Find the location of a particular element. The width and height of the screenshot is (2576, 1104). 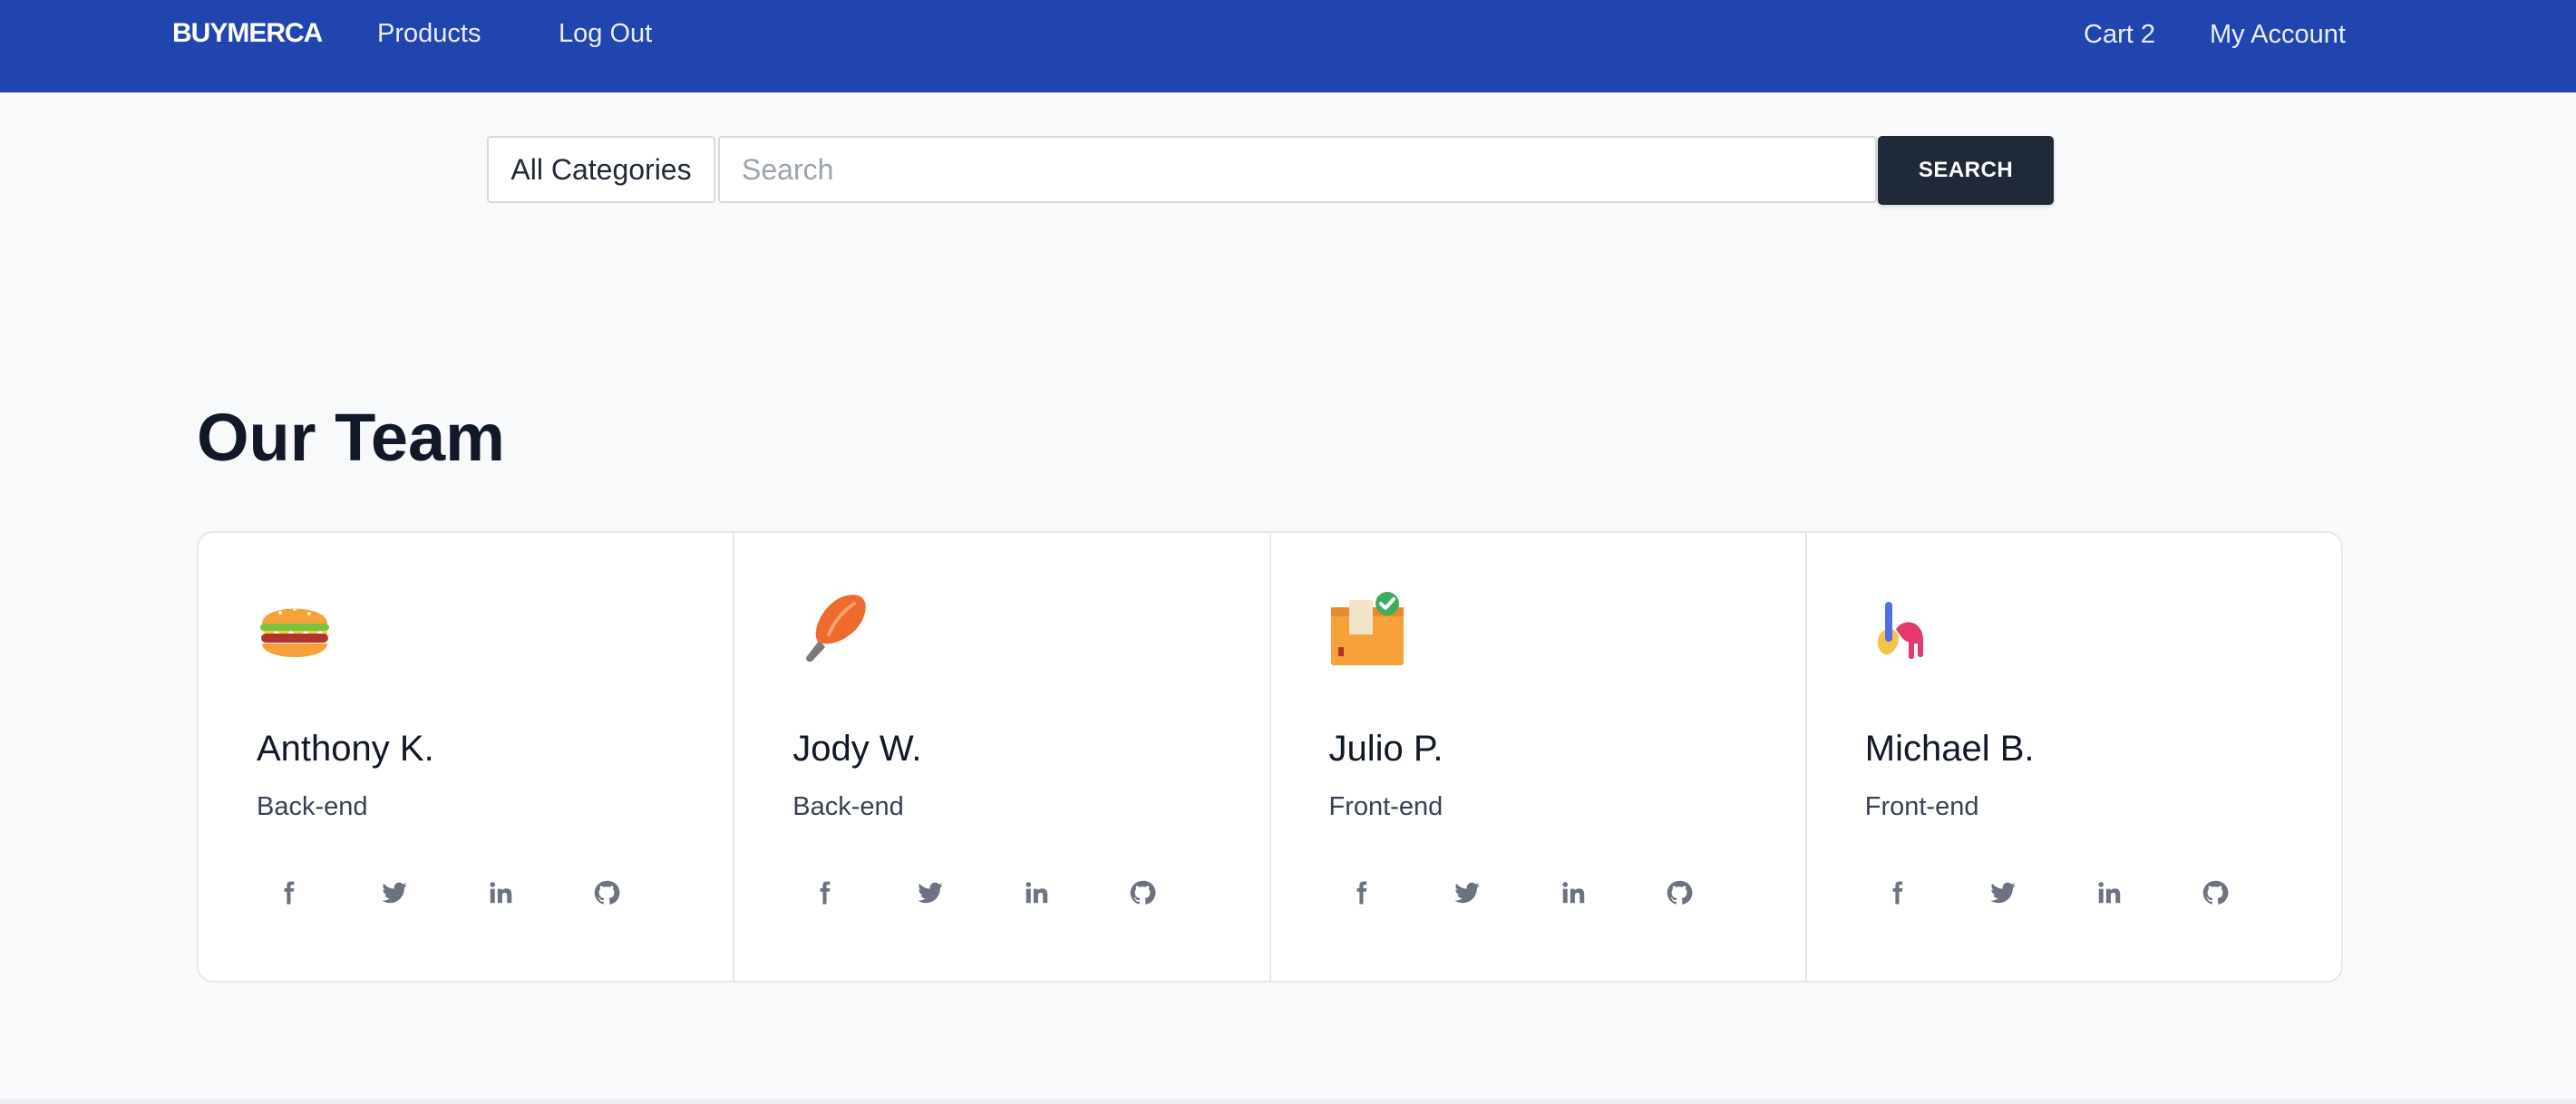

nav-logout-link: Log Out is located at coordinates (605, 33).